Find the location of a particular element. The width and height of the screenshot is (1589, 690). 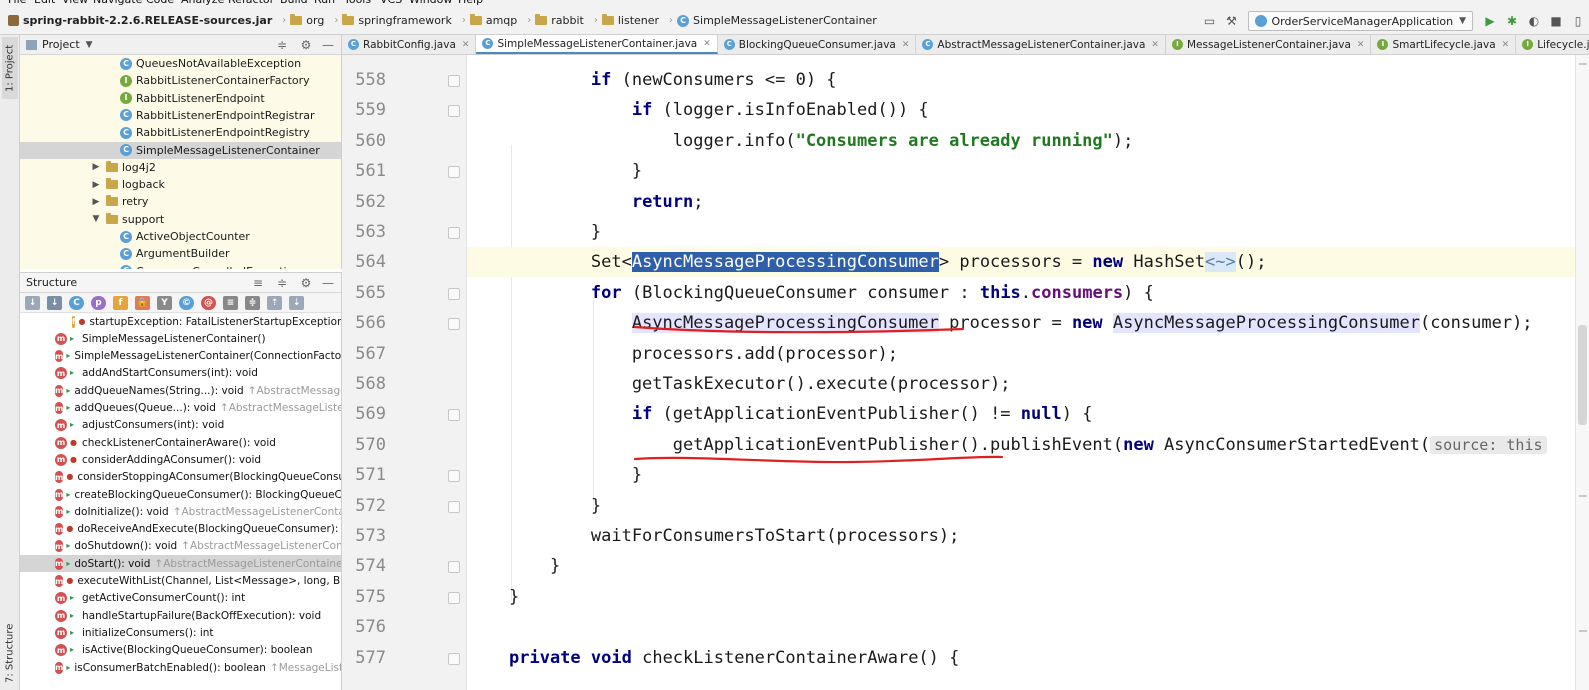

show-inherited-icon: C is located at coordinates (76, 302).